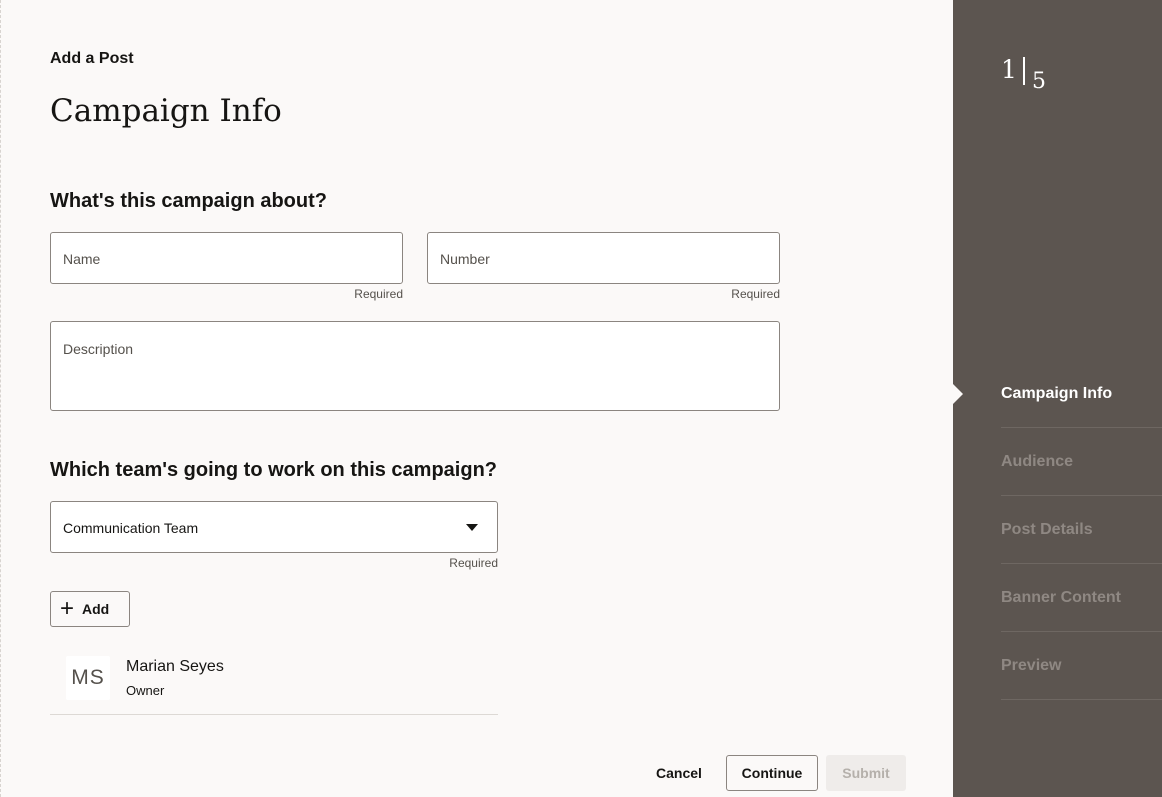 The image size is (1162, 797). Describe the element at coordinates (378, 294) in the screenshot. I see `name-required-helper: Required` at that location.